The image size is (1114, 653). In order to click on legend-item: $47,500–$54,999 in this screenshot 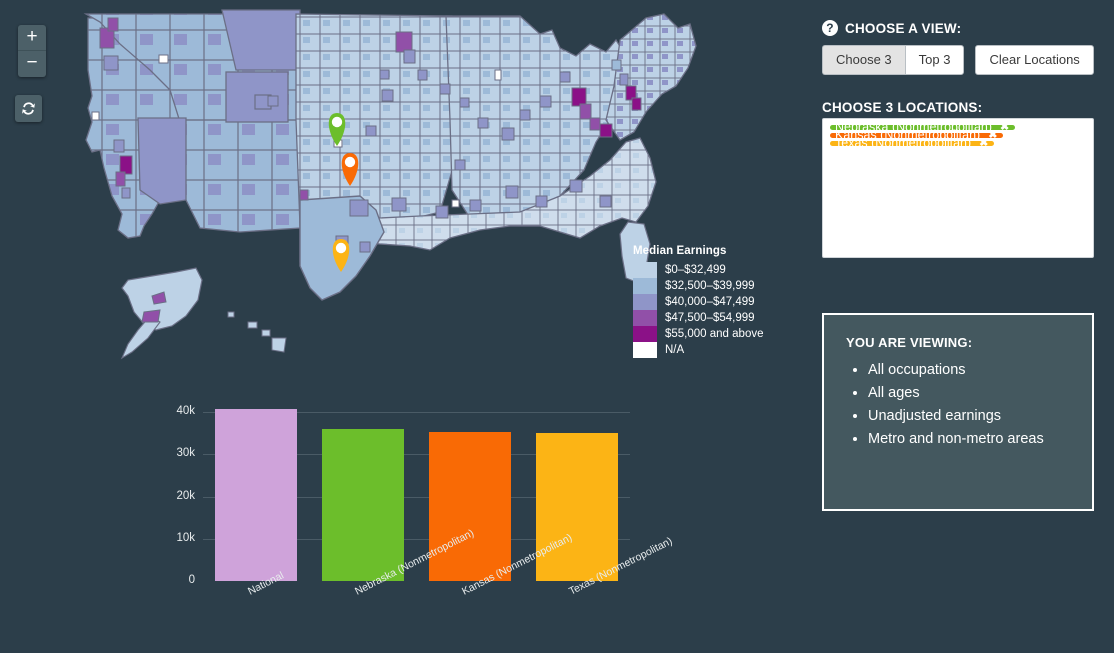, I will do `click(698, 318)`.